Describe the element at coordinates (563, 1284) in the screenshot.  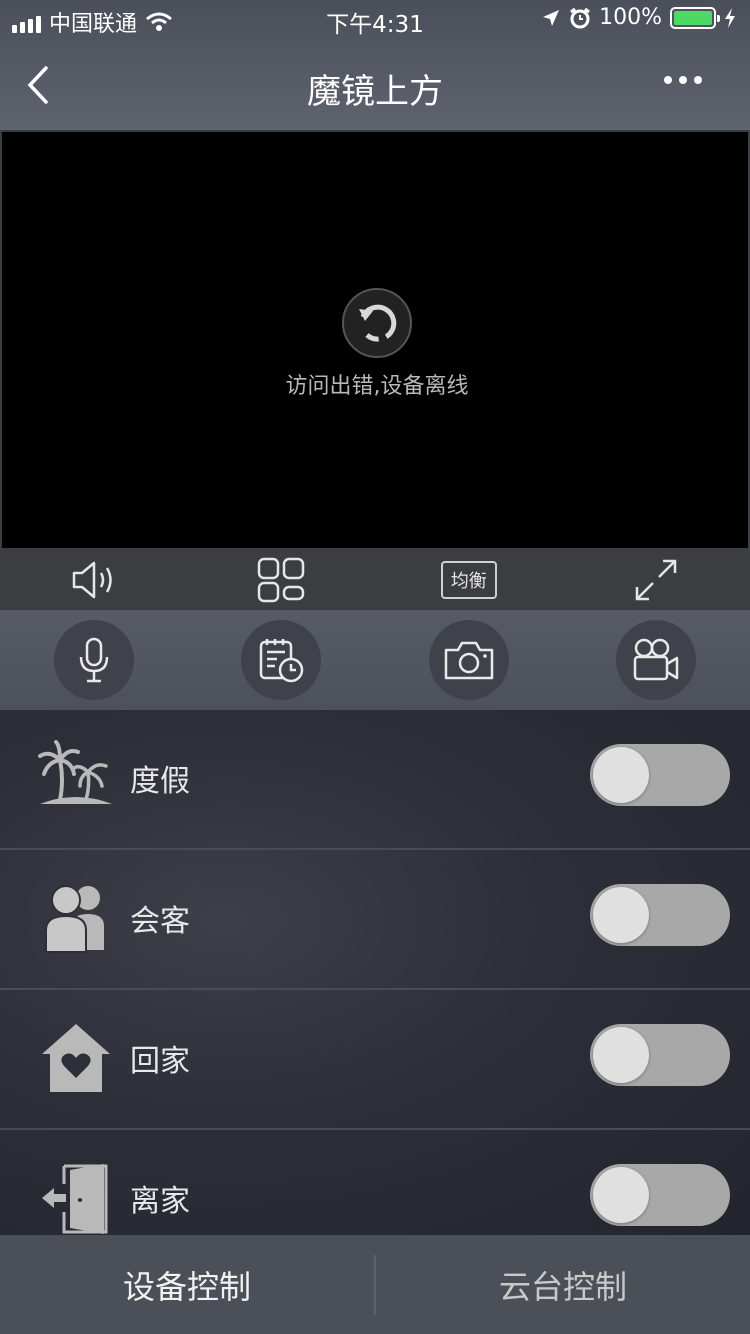
I see `tab-ptz-control: 云台控制` at that location.